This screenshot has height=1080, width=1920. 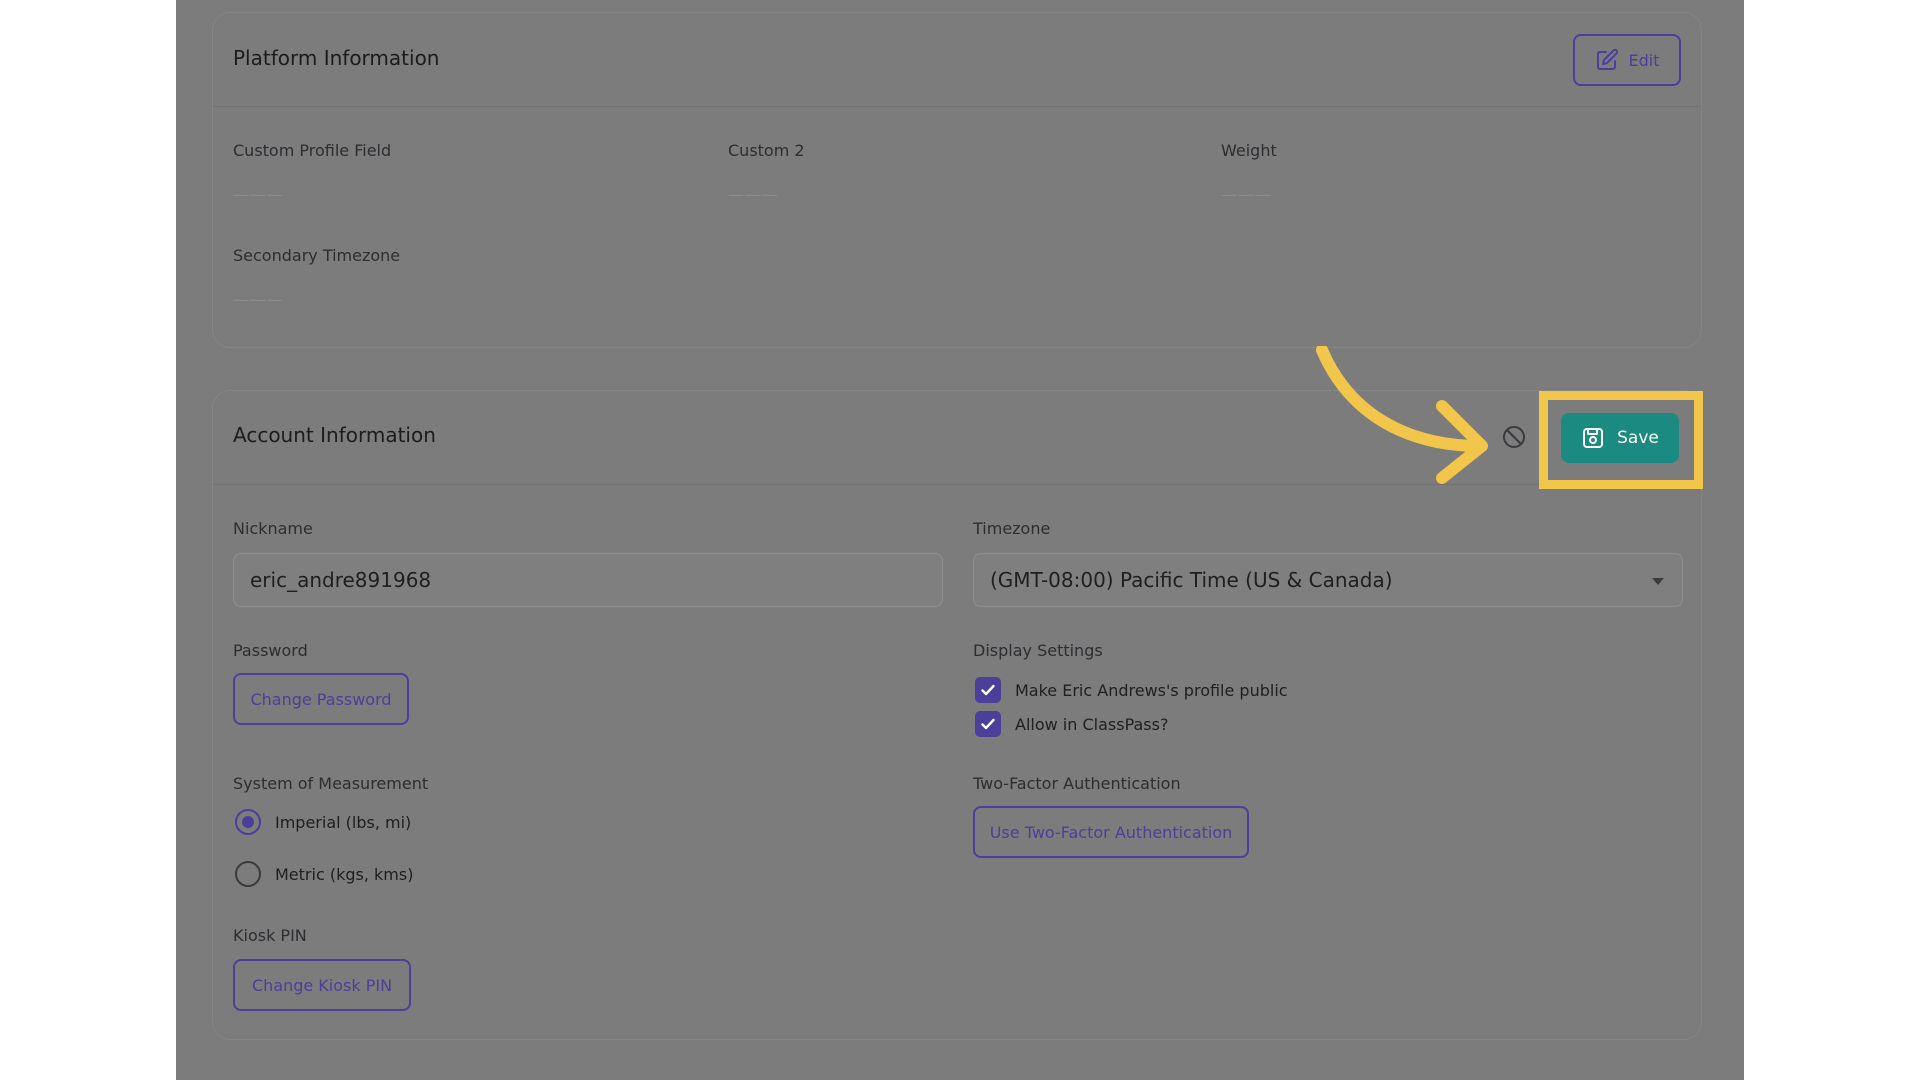 I want to click on edit-icon, so click(x=1607, y=59).